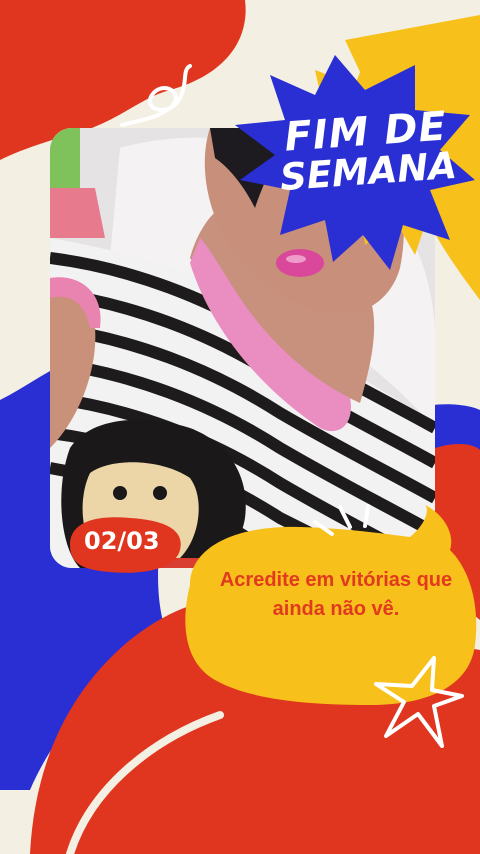 This screenshot has width=480, height=854. Describe the element at coordinates (122, 541) in the screenshot. I see `page-counter: 02/03` at that location.